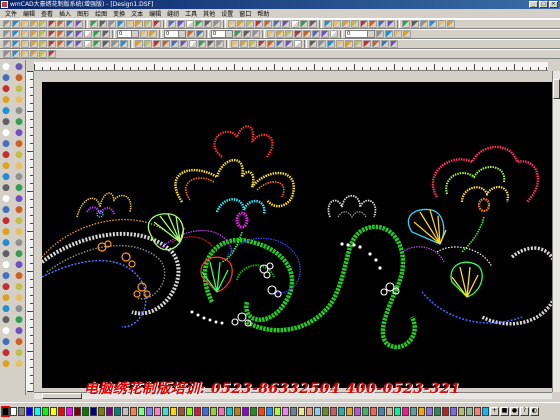 The height and width of the screenshot is (420, 560). What do you see at coordinates (504, 411) in the screenshot?
I see `fill-mode-icon: ■` at bounding box center [504, 411].